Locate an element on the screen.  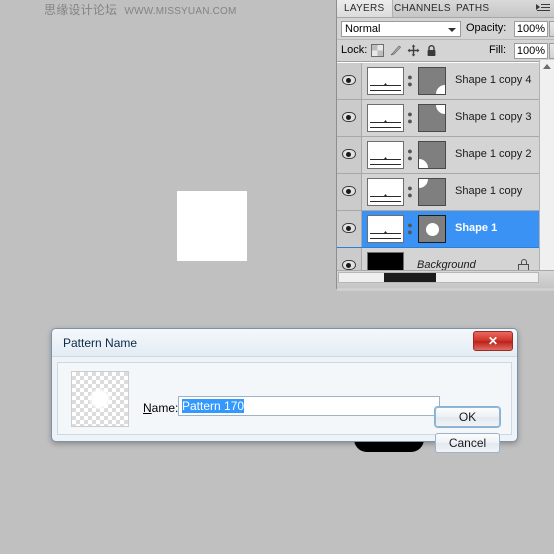
table-row: ● ● Shape 1 is located at coordinates (445, 229).